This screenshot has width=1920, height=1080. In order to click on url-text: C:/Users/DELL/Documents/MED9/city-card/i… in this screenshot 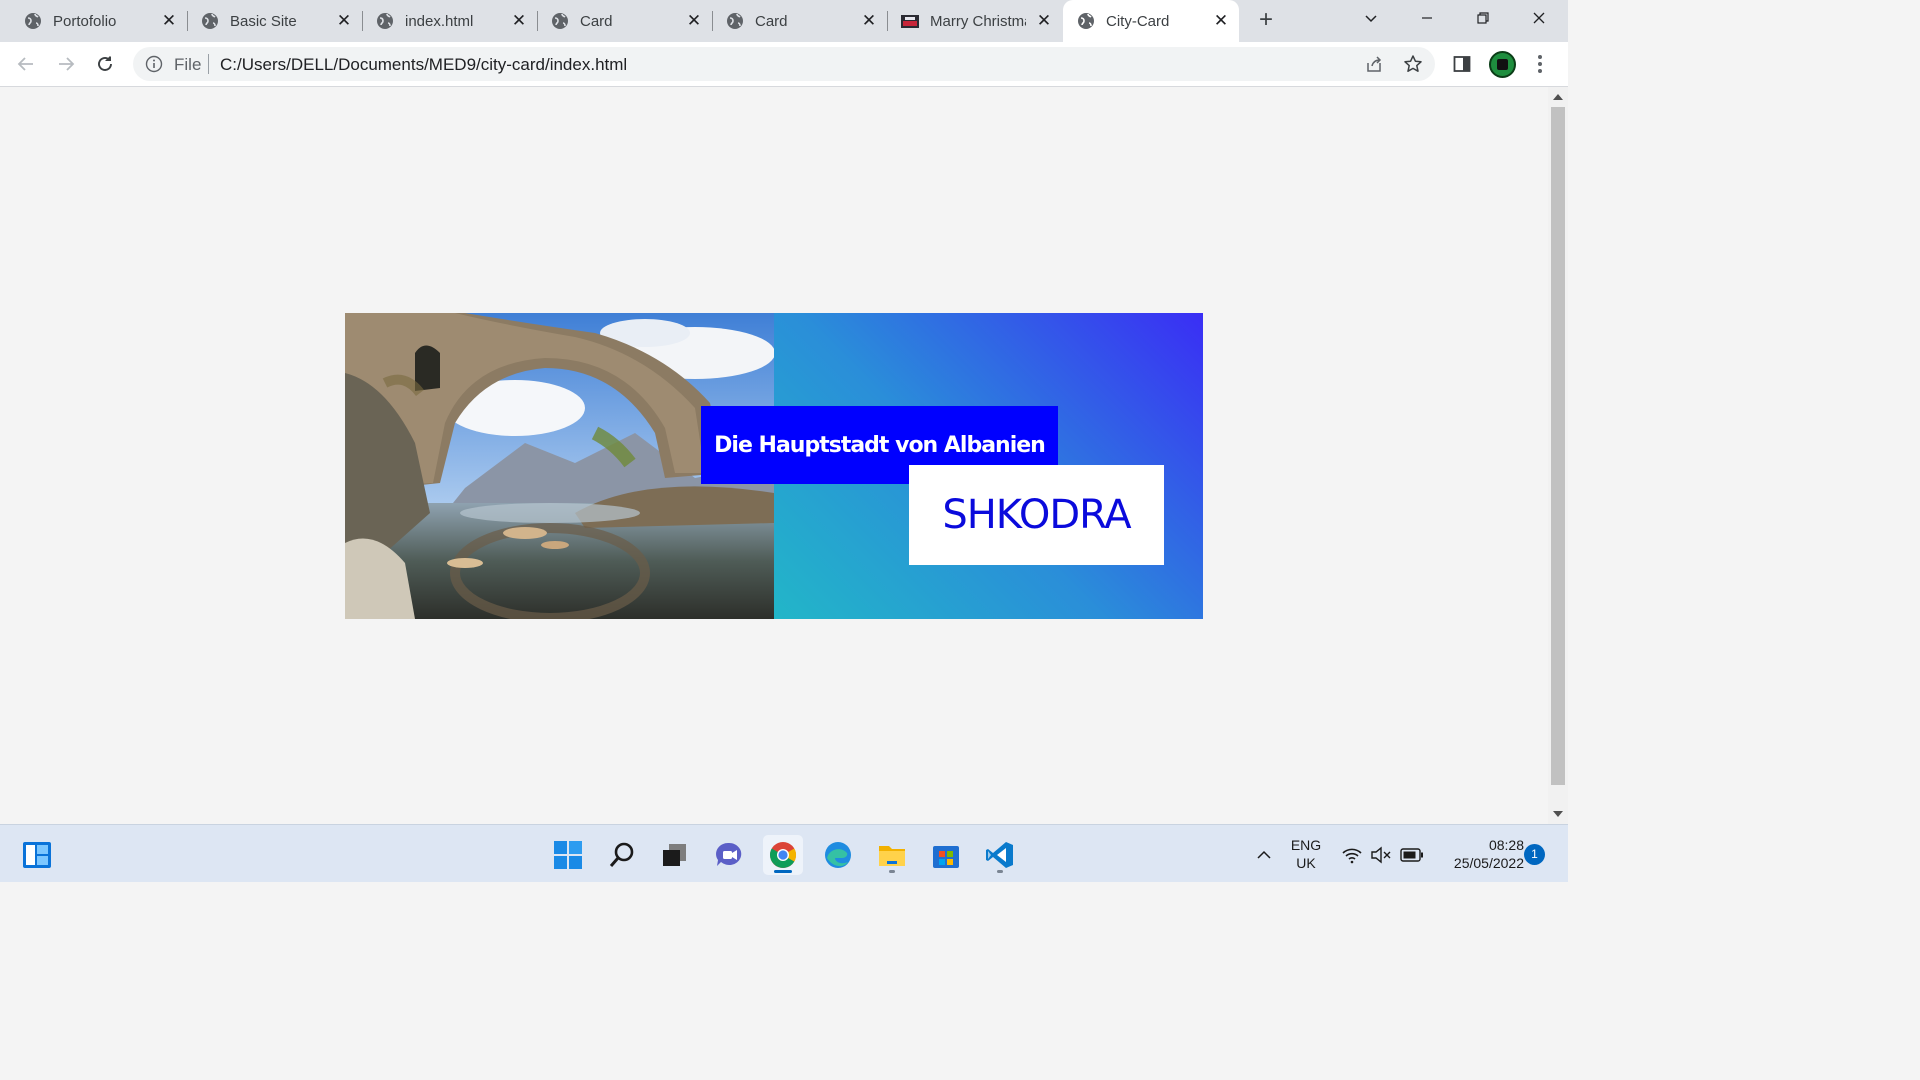, I will do `click(423, 65)`.